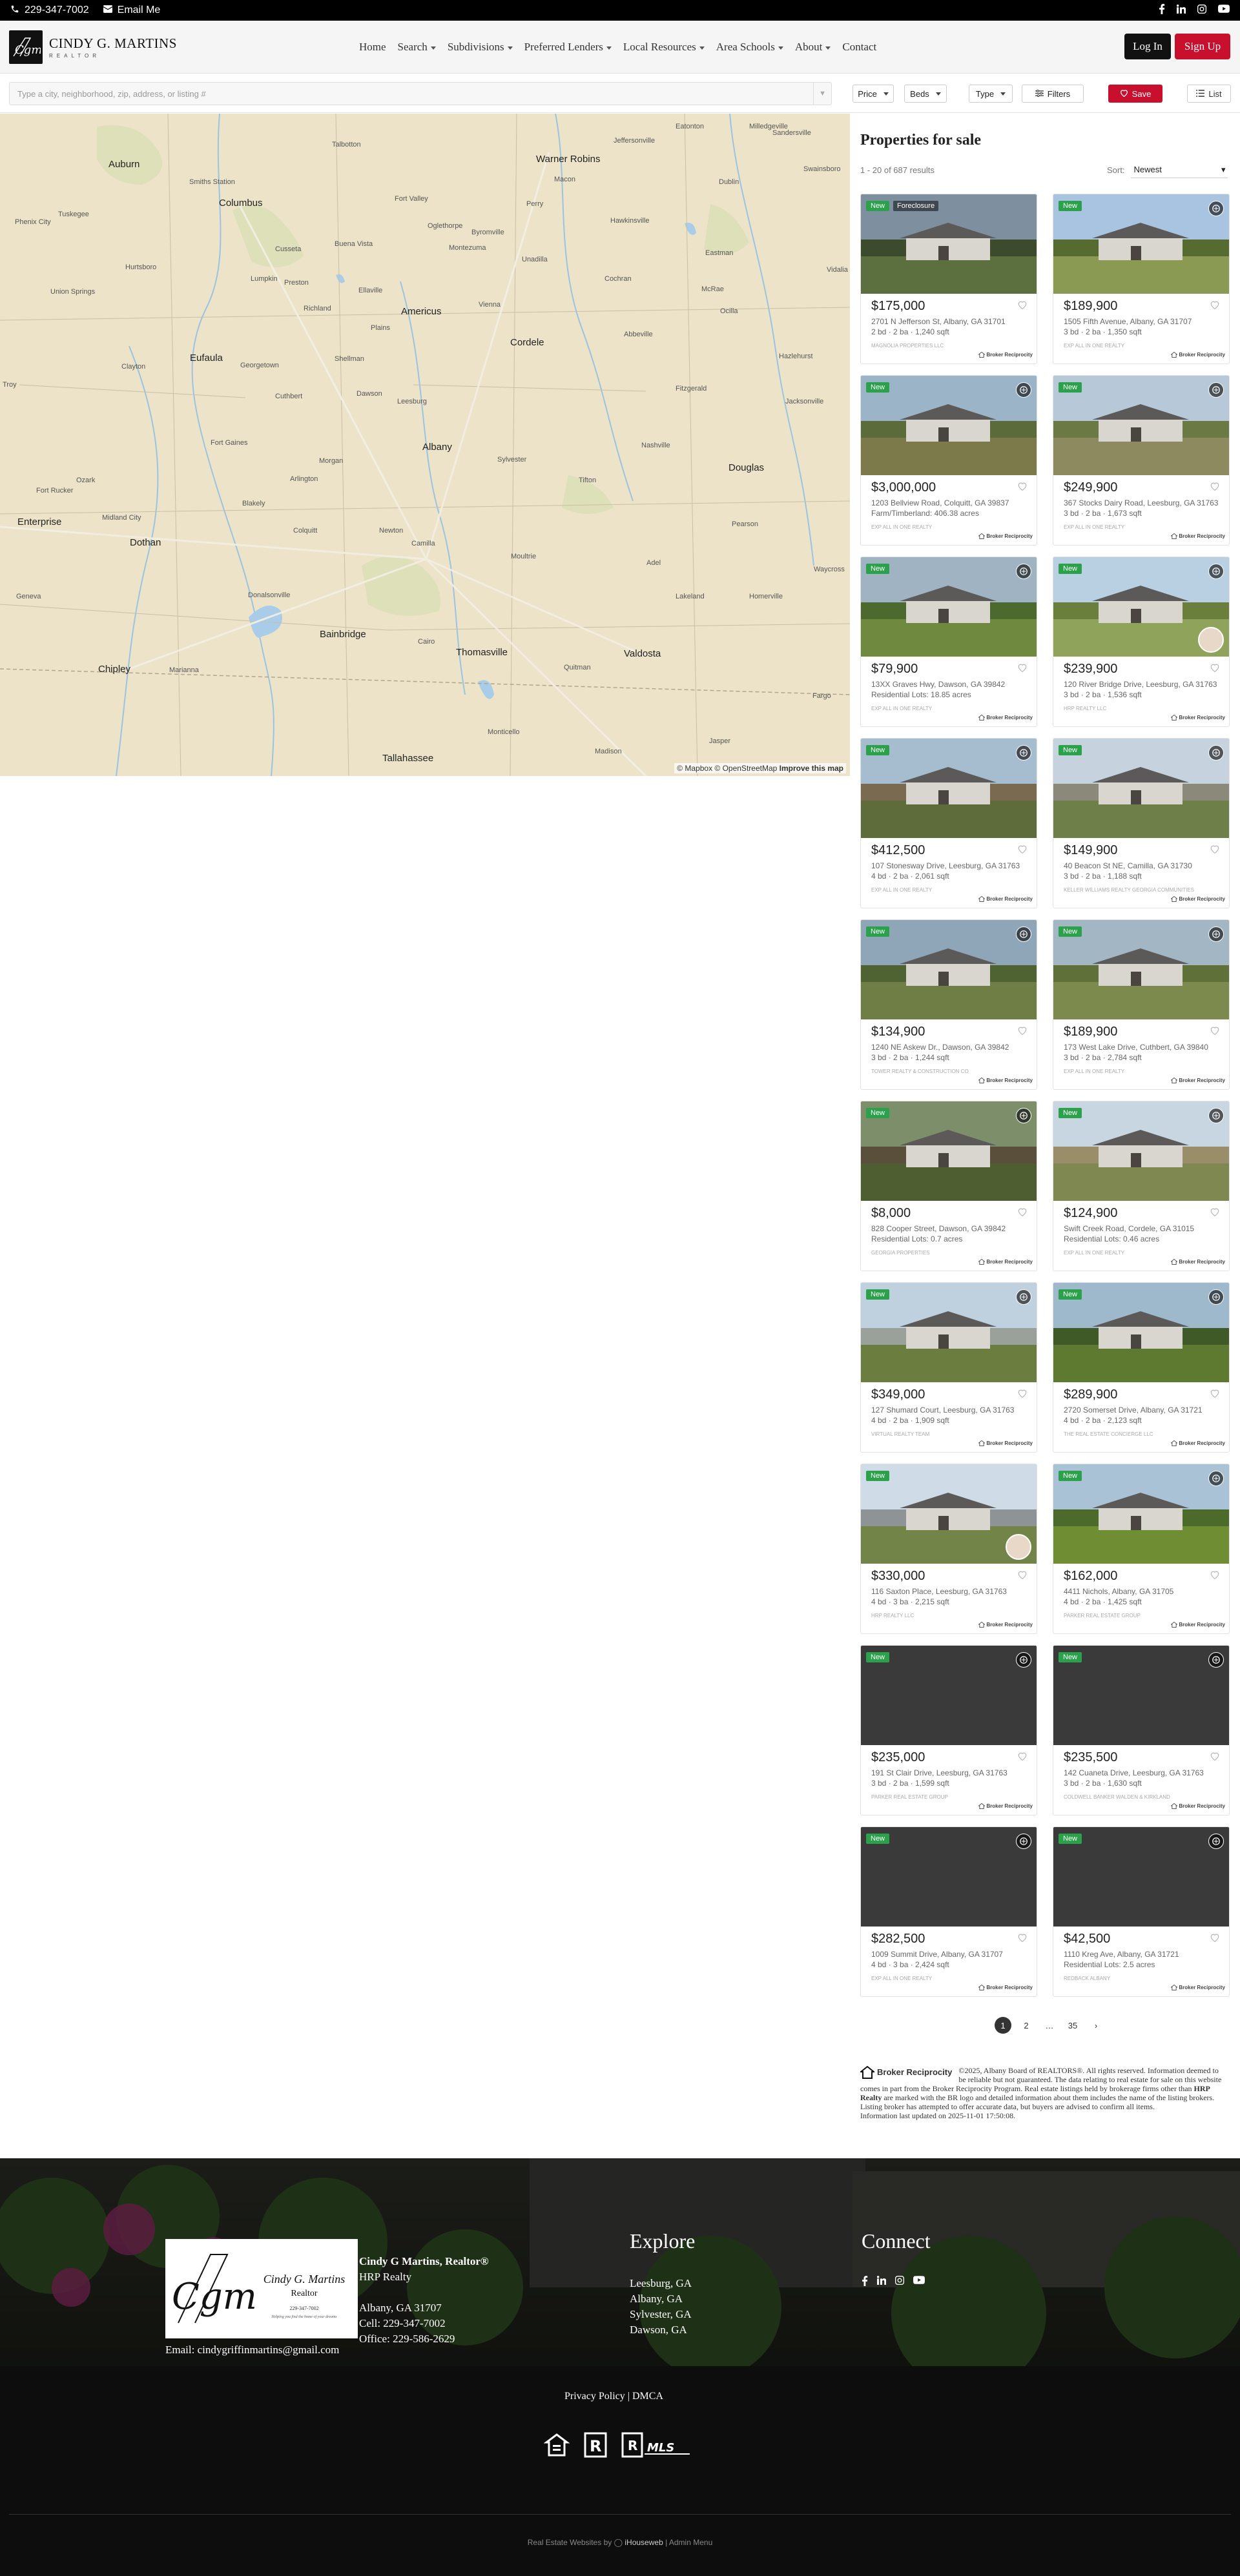  Describe the element at coordinates (1003, 2025) in the screenshot. I see `page-button: 1` at that location.